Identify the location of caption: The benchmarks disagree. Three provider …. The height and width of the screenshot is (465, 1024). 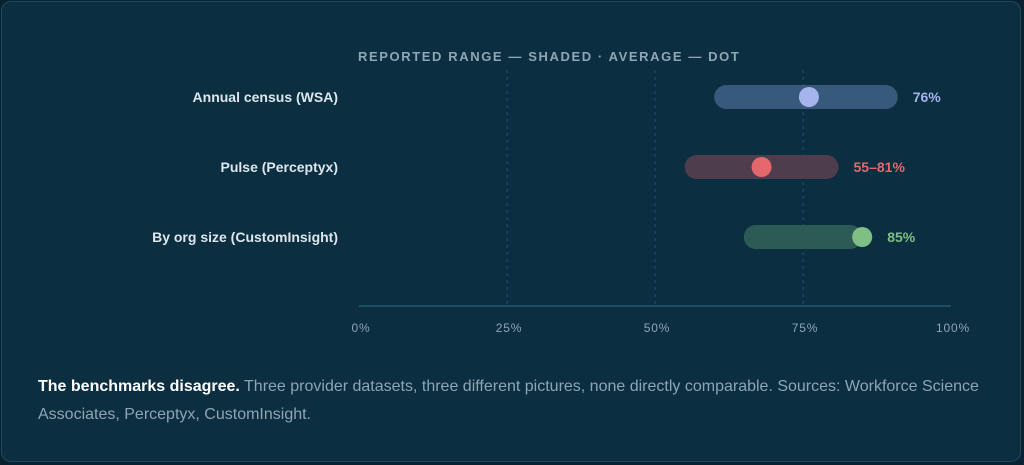
(513, 401).